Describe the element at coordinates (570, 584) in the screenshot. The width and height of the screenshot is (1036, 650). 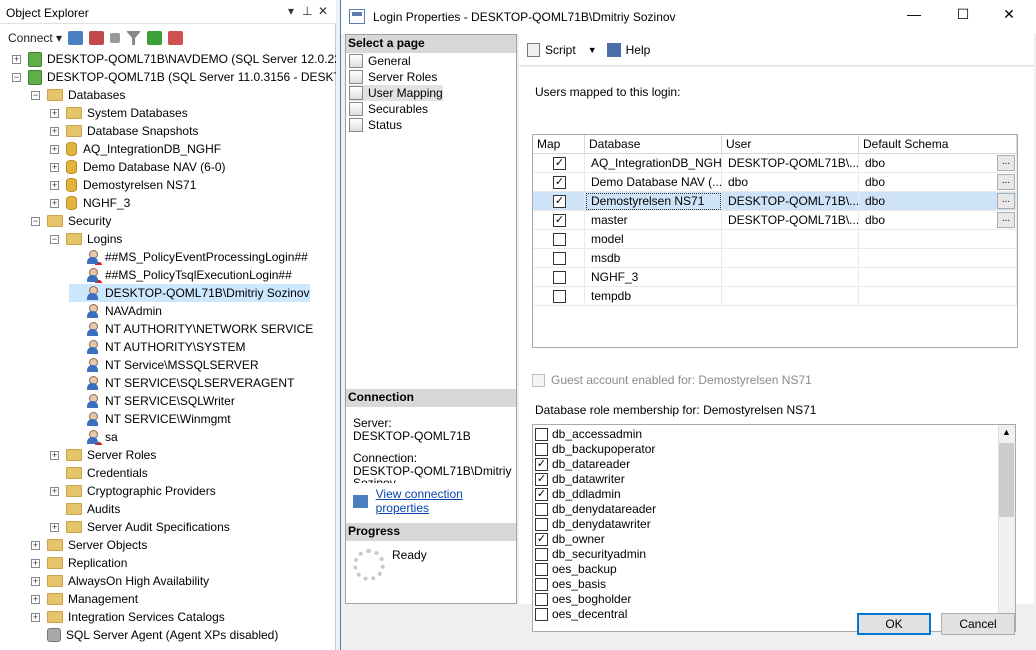
I see `role-item: oes_basis` at that location.